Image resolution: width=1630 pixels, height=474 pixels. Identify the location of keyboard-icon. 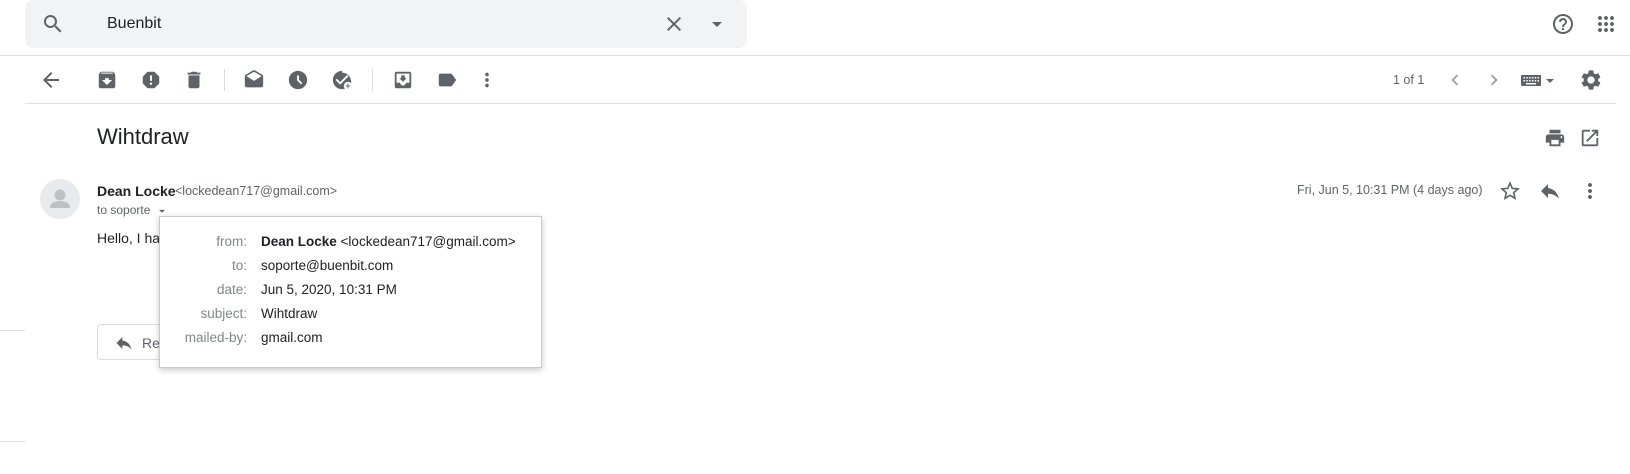
(1538, 80).